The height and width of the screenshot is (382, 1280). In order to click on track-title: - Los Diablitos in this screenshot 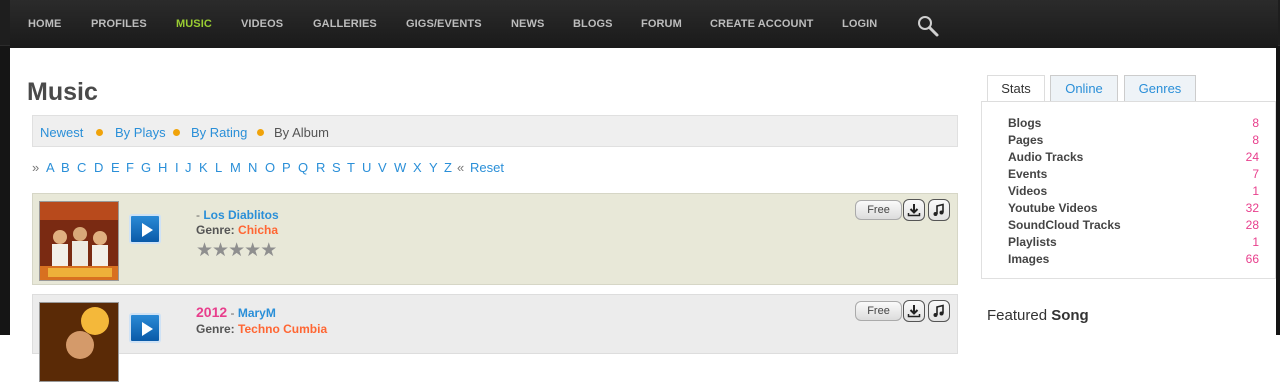, I will do `click(237, 214)`.